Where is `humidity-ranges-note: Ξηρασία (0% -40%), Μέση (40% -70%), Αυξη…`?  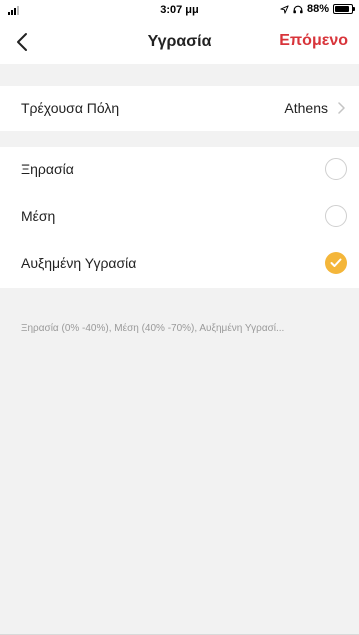
humidity-ranges-note: Ξηρασία (0% -40%), Μέση (40% -70%), Αυξη… is located at coordinates (153, 328).